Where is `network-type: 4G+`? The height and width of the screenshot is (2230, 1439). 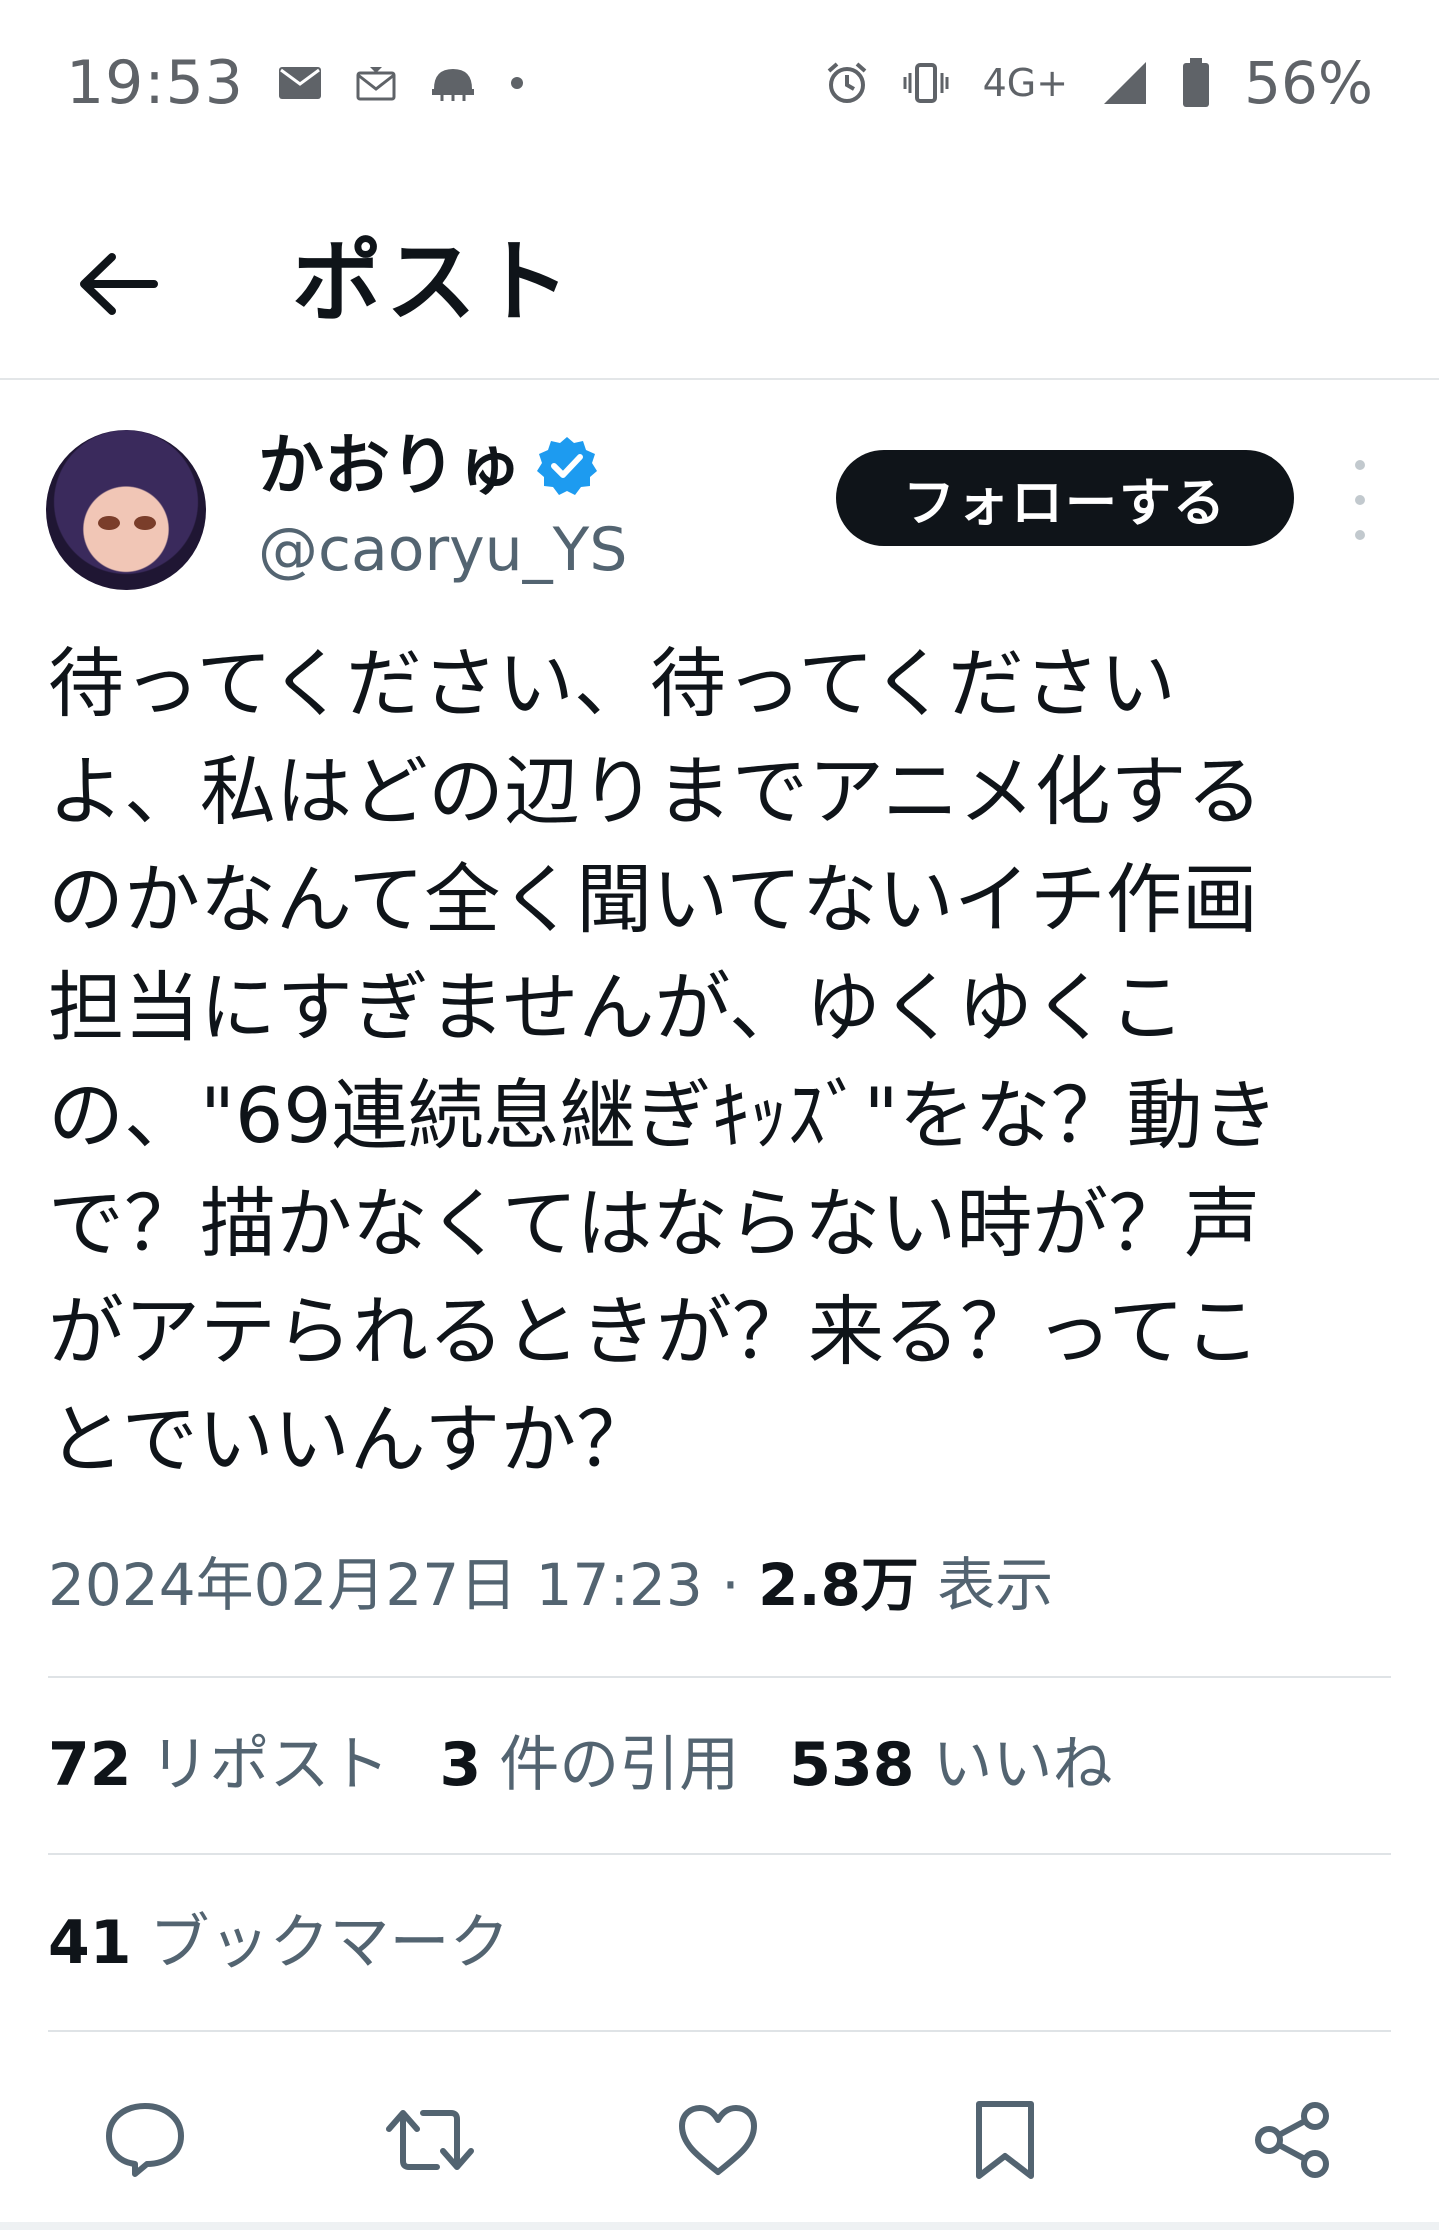 network-type: 4G+ is located at coordinates (1025, 82).